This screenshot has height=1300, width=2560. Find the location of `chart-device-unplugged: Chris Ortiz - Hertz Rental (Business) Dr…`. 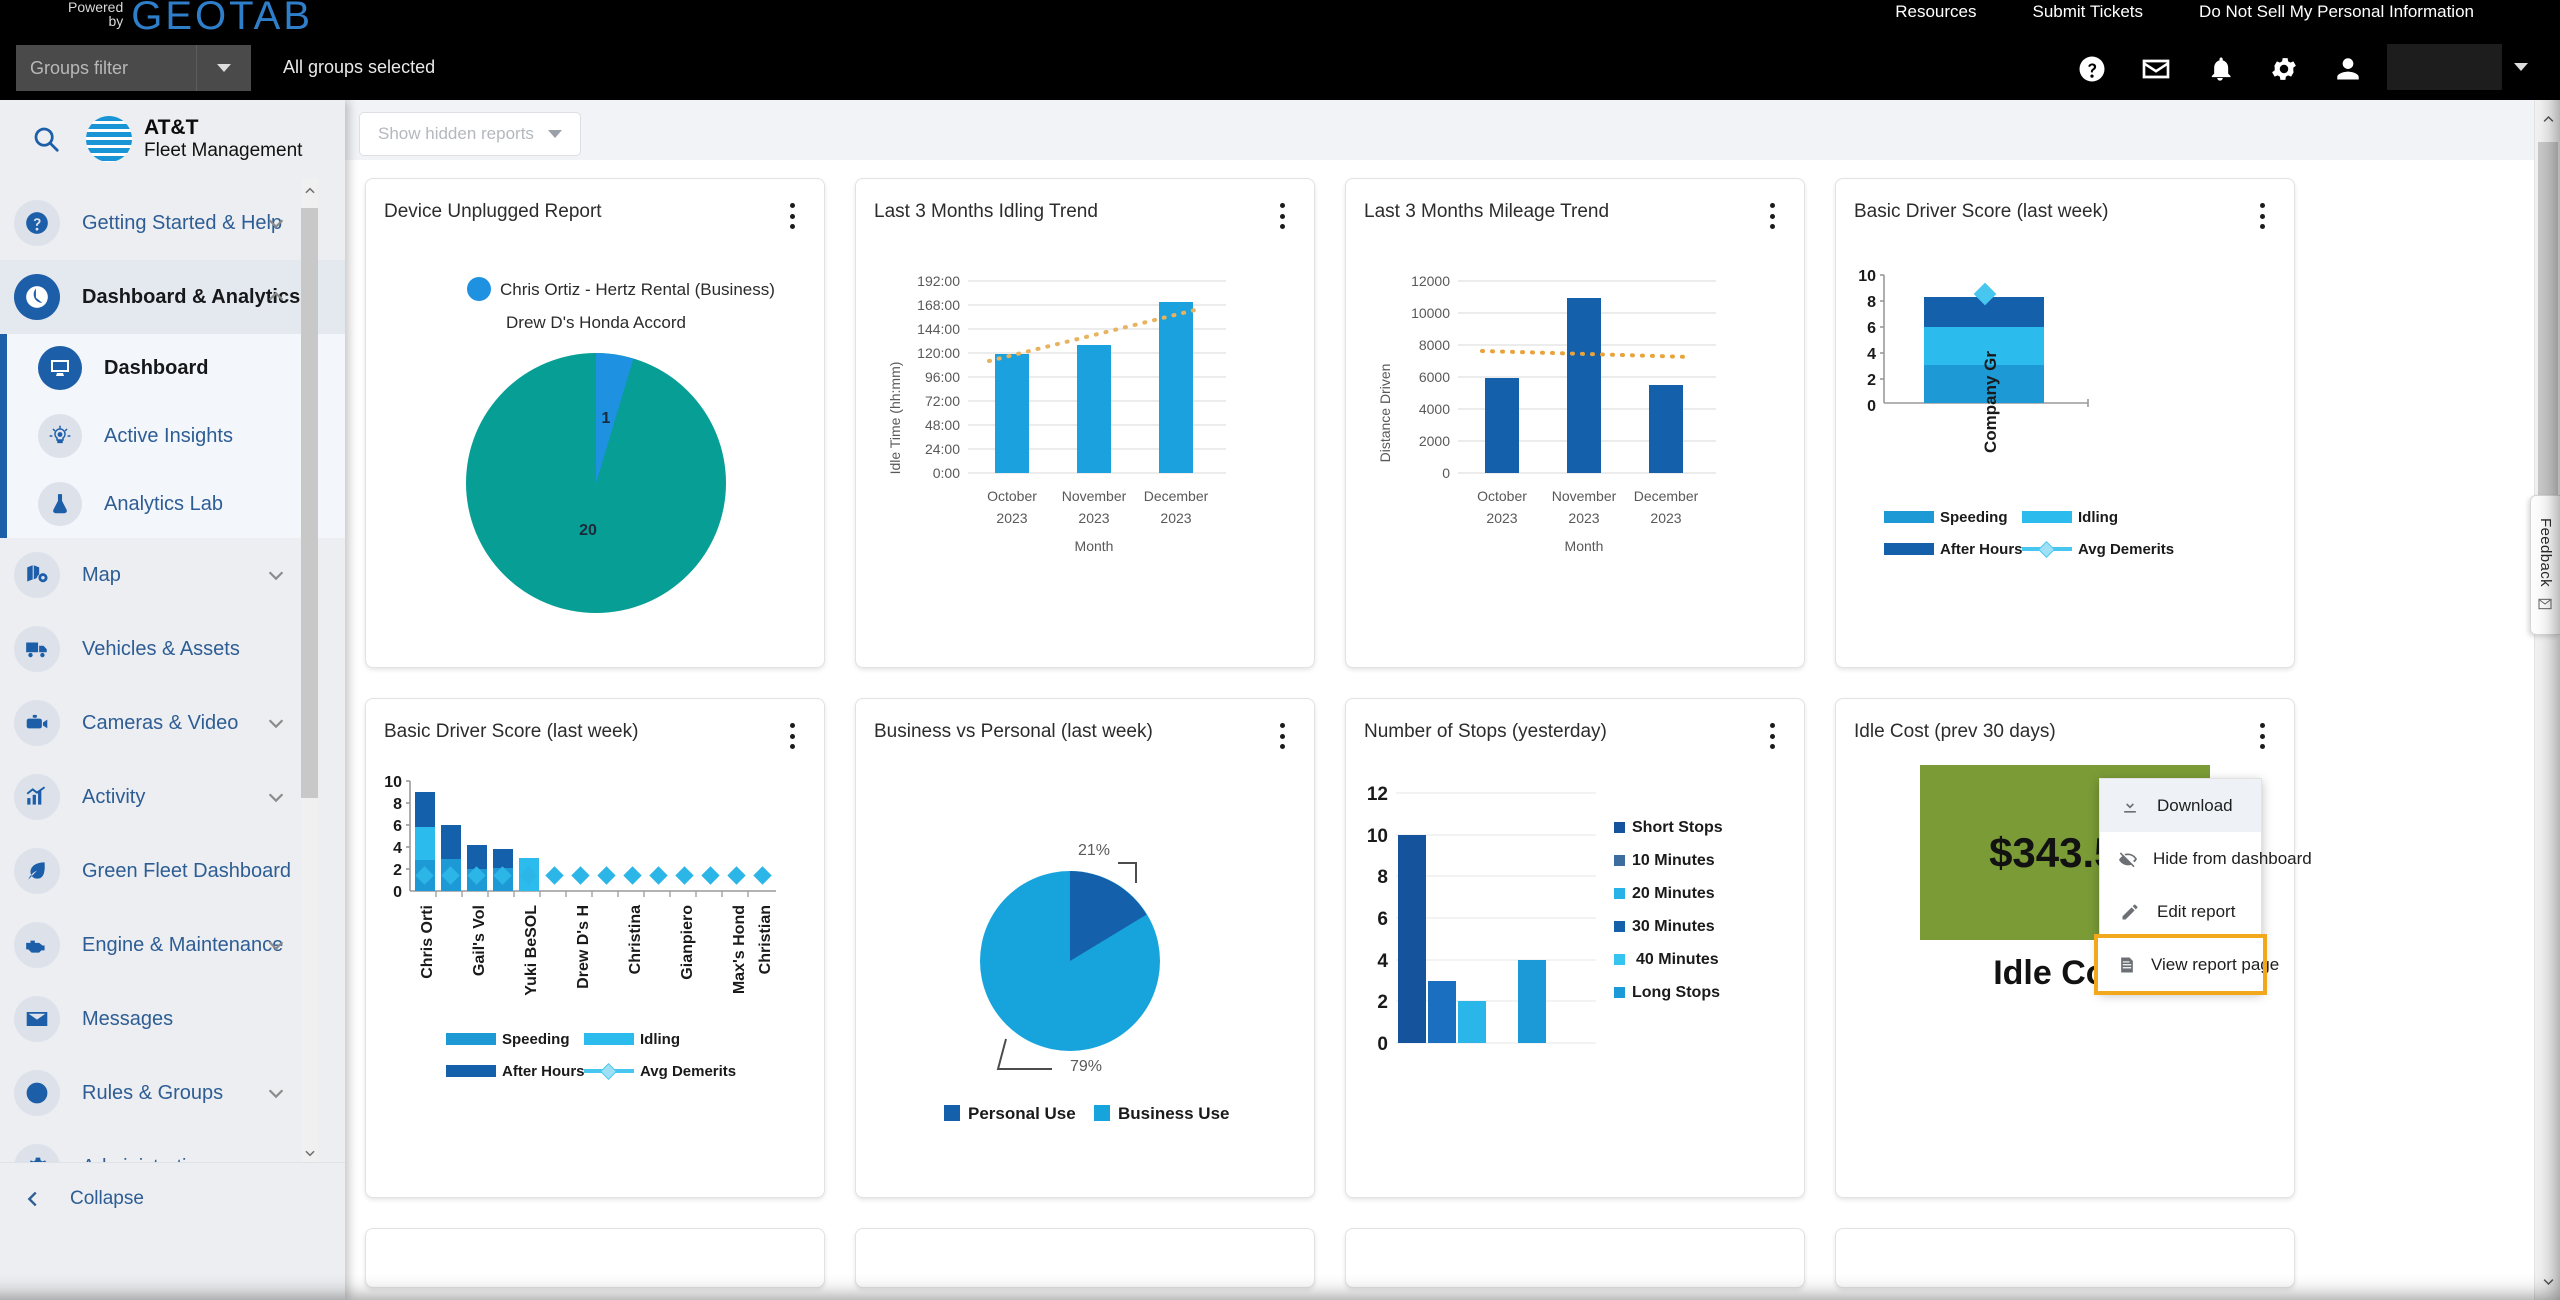

chart-device-unplugged: Chris Ortiz - Hertz Rental (Business) Dr… is located at coordinates (595, 441).